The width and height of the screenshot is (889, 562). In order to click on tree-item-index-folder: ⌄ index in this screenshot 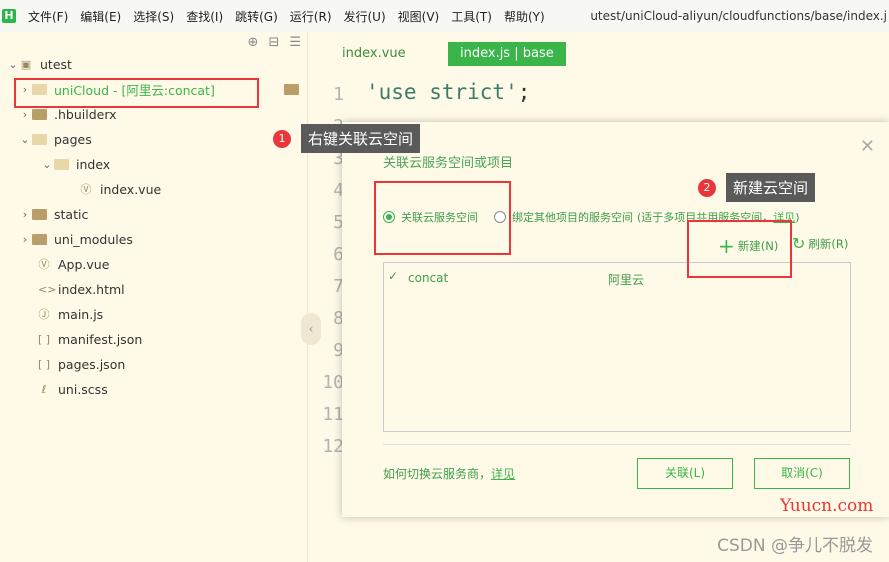, I will do `click(75, 164)`.